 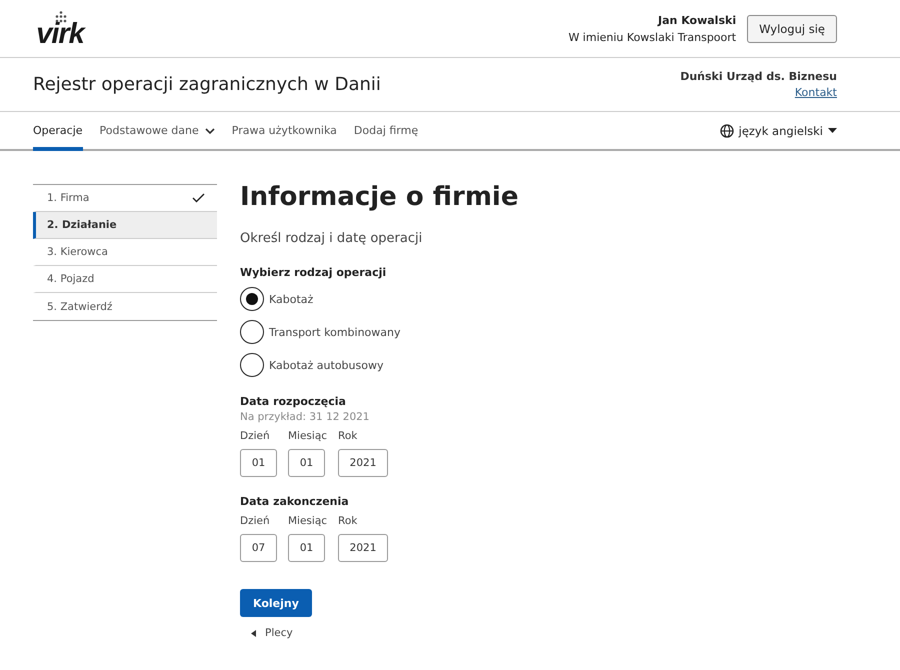 I want to click on logo: virk, so click(x=60, y=33).